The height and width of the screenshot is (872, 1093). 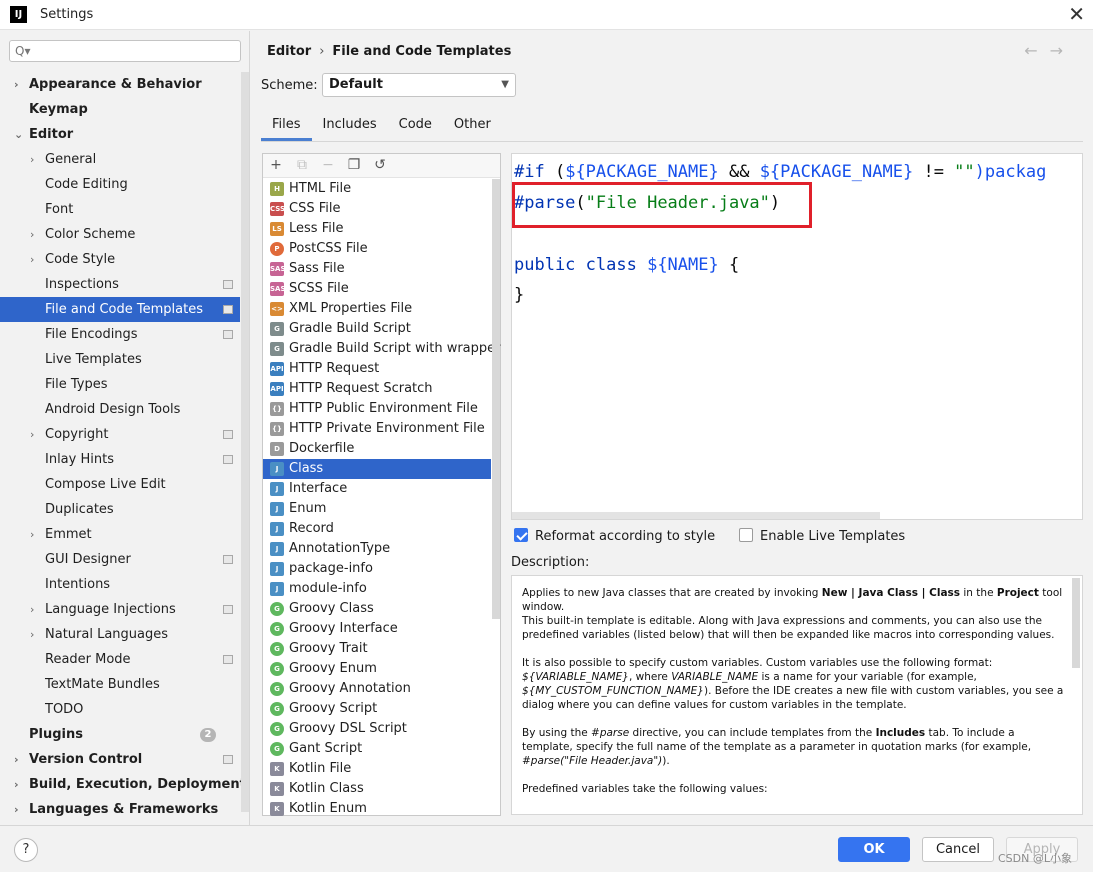 What do you see at coordinates (377, 309) in the screenshot?
I see `template-list-item: <> XML Properties File` at bounding box center [377, 309].